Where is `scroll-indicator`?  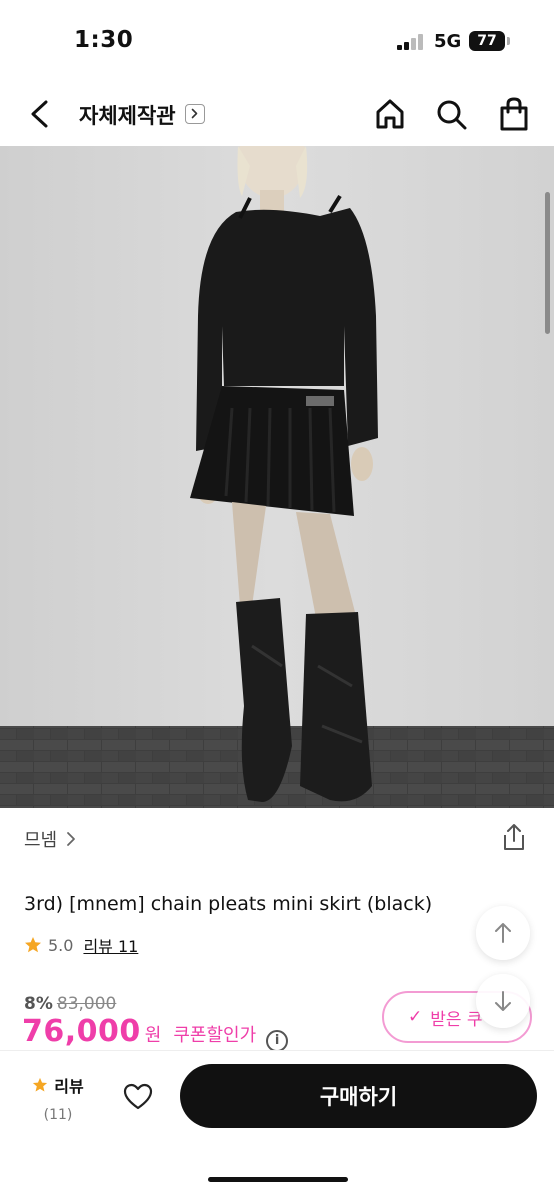 scroll-indicator is located at coordinates (547, 263).